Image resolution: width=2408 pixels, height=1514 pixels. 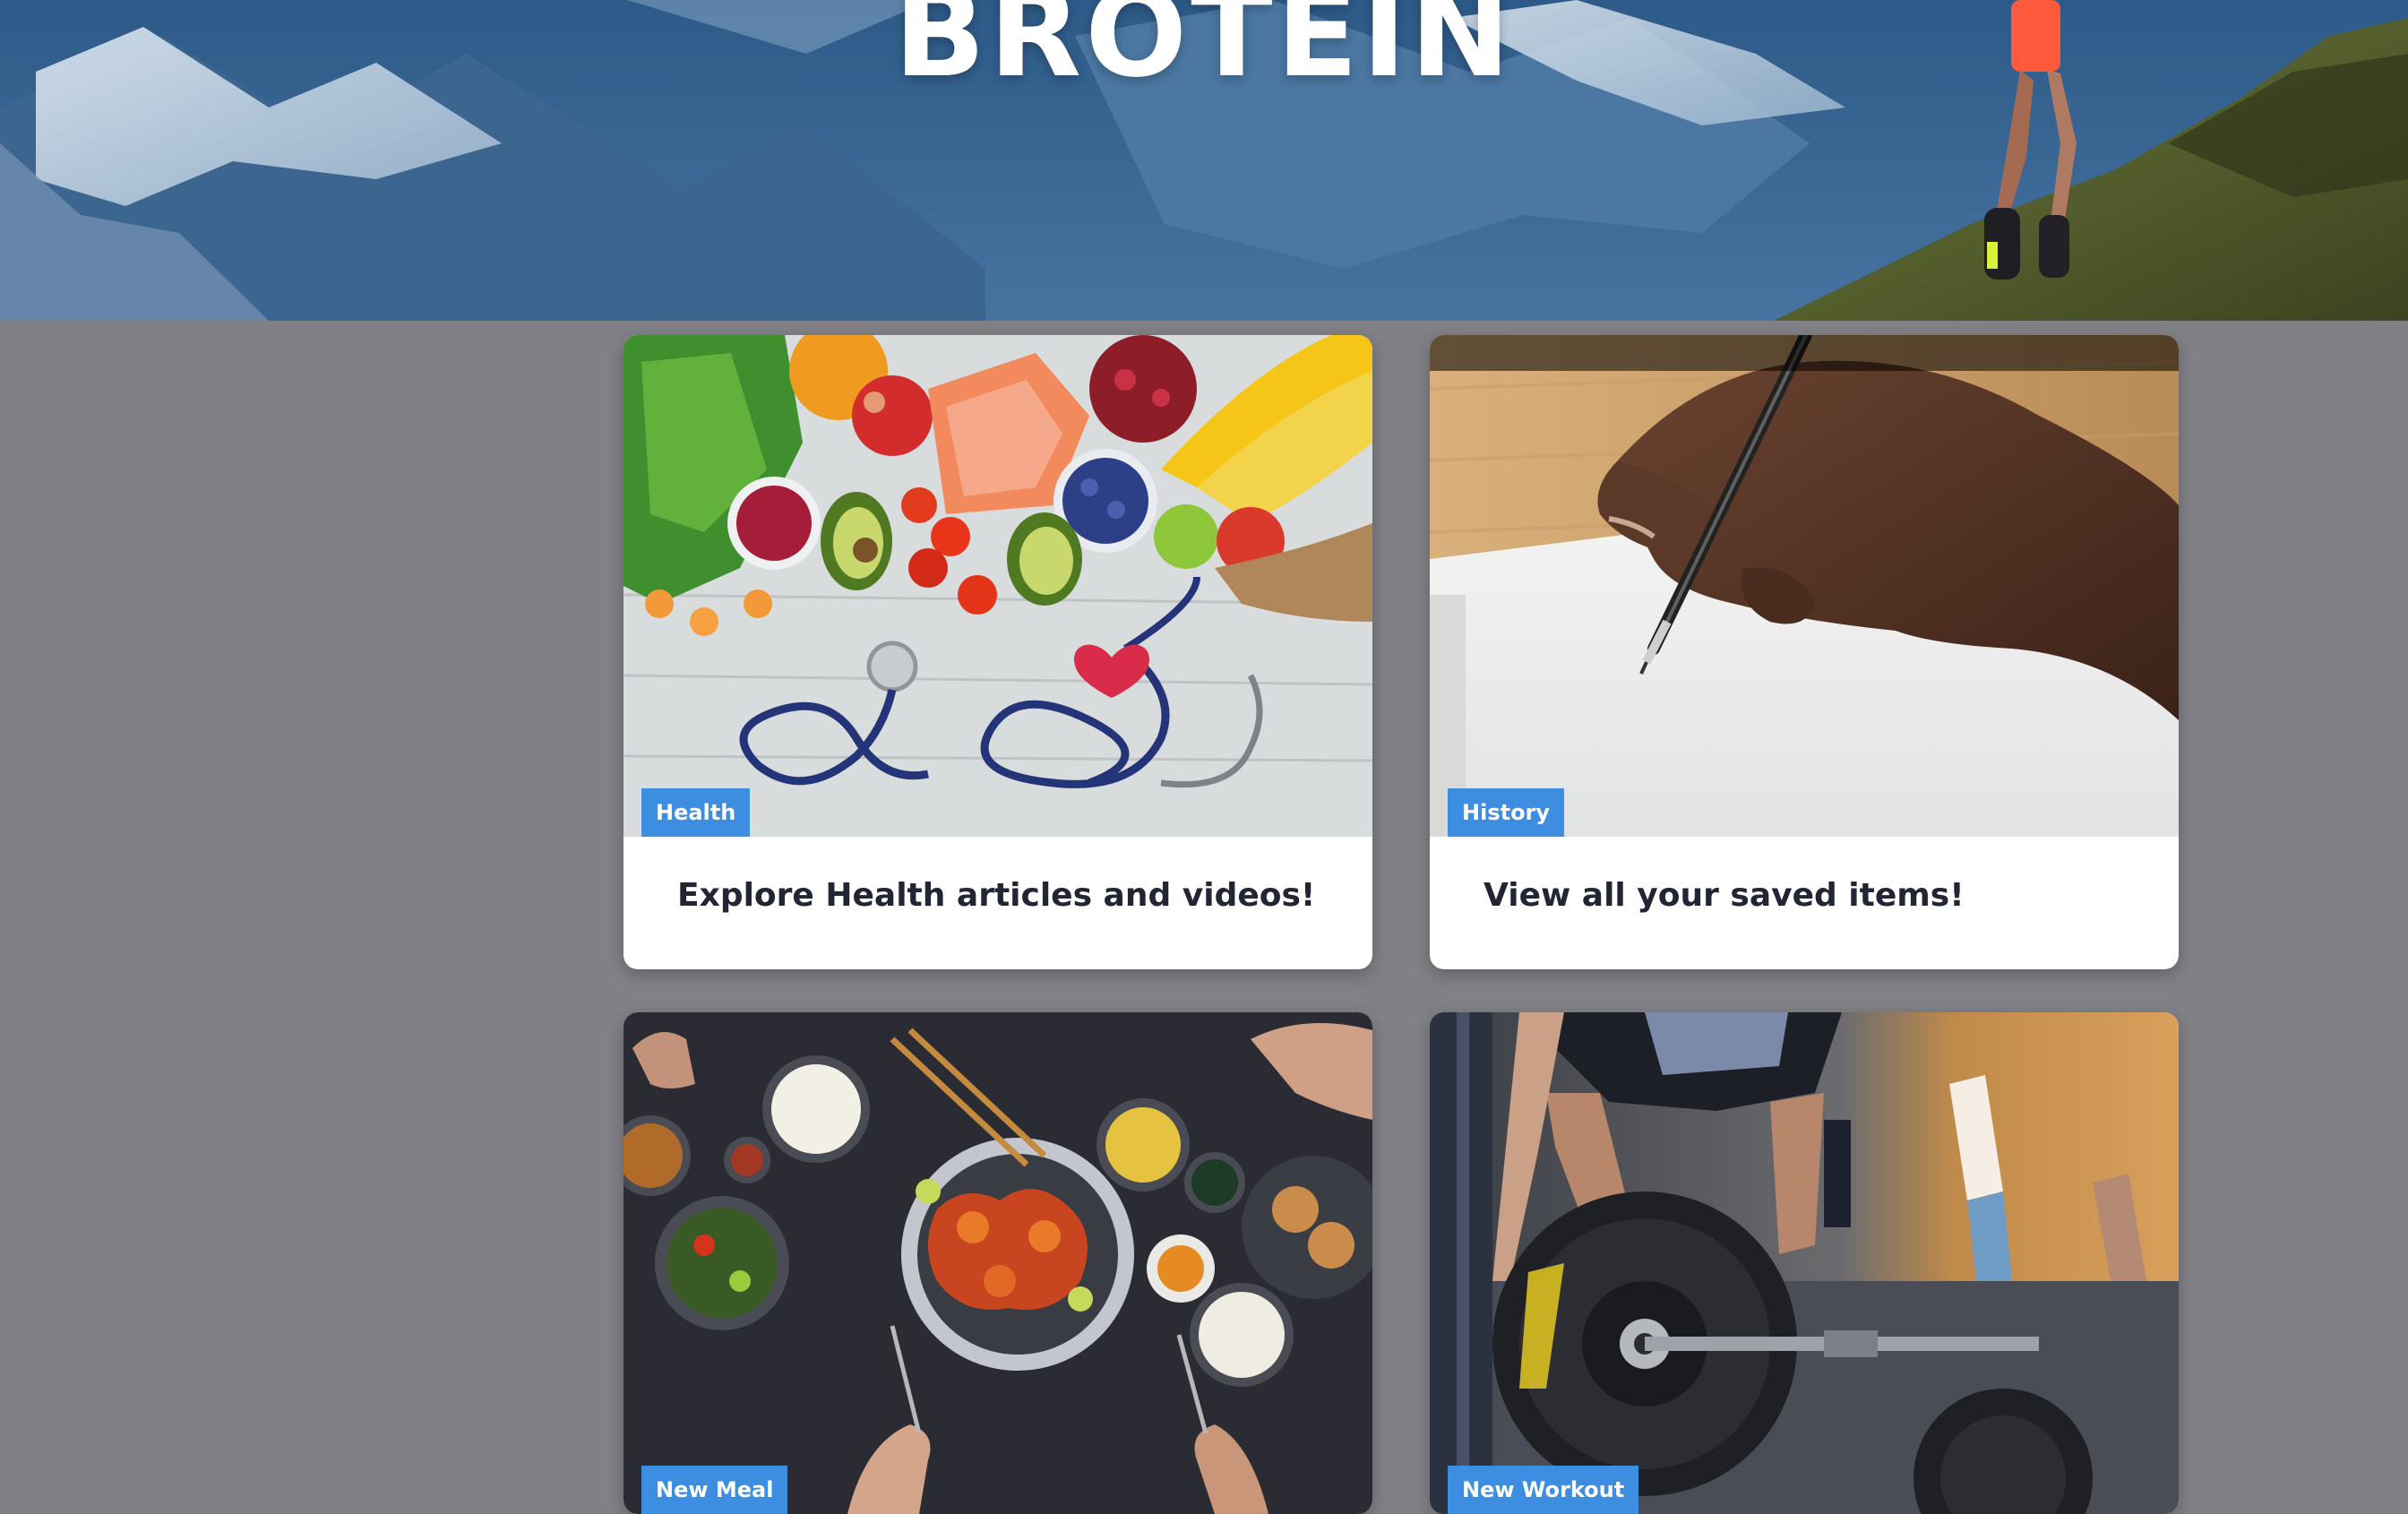 I want to click on healthy-food-stethoscope-image, so click(x=998, y=586).